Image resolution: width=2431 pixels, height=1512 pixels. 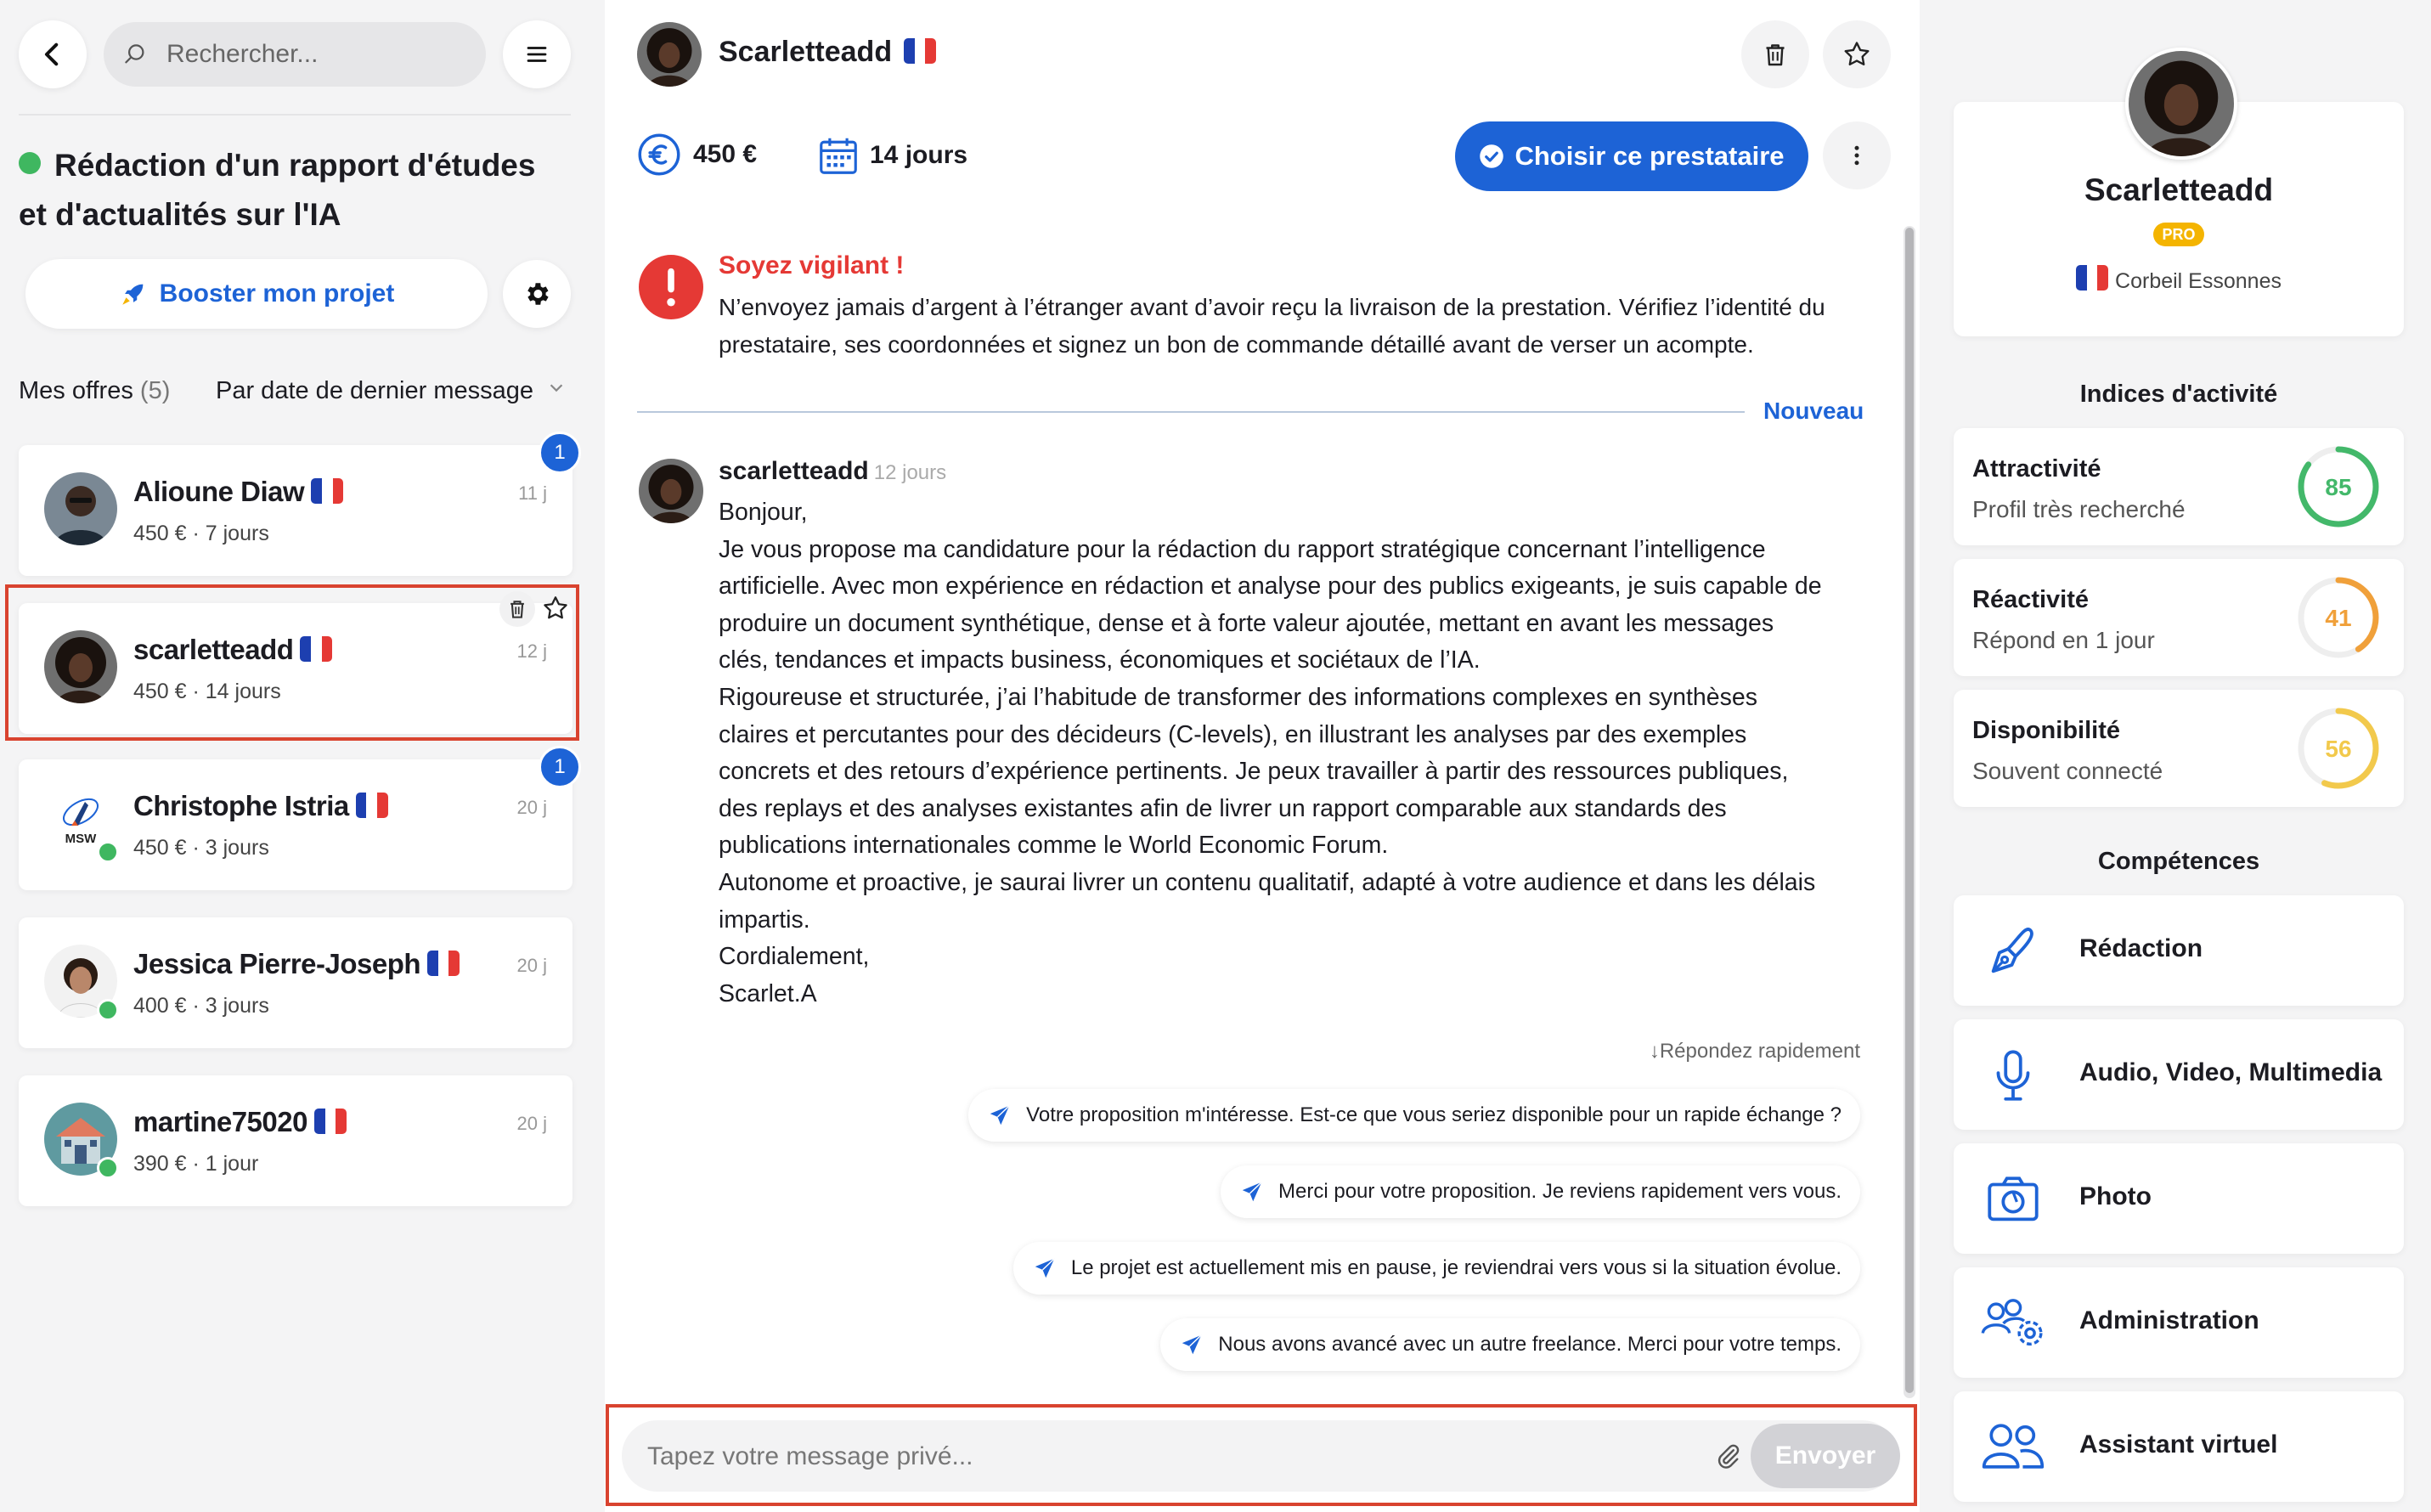 I want to click on offer-name: Jessica Pierre-Joseph, so click(x=296, y=964).